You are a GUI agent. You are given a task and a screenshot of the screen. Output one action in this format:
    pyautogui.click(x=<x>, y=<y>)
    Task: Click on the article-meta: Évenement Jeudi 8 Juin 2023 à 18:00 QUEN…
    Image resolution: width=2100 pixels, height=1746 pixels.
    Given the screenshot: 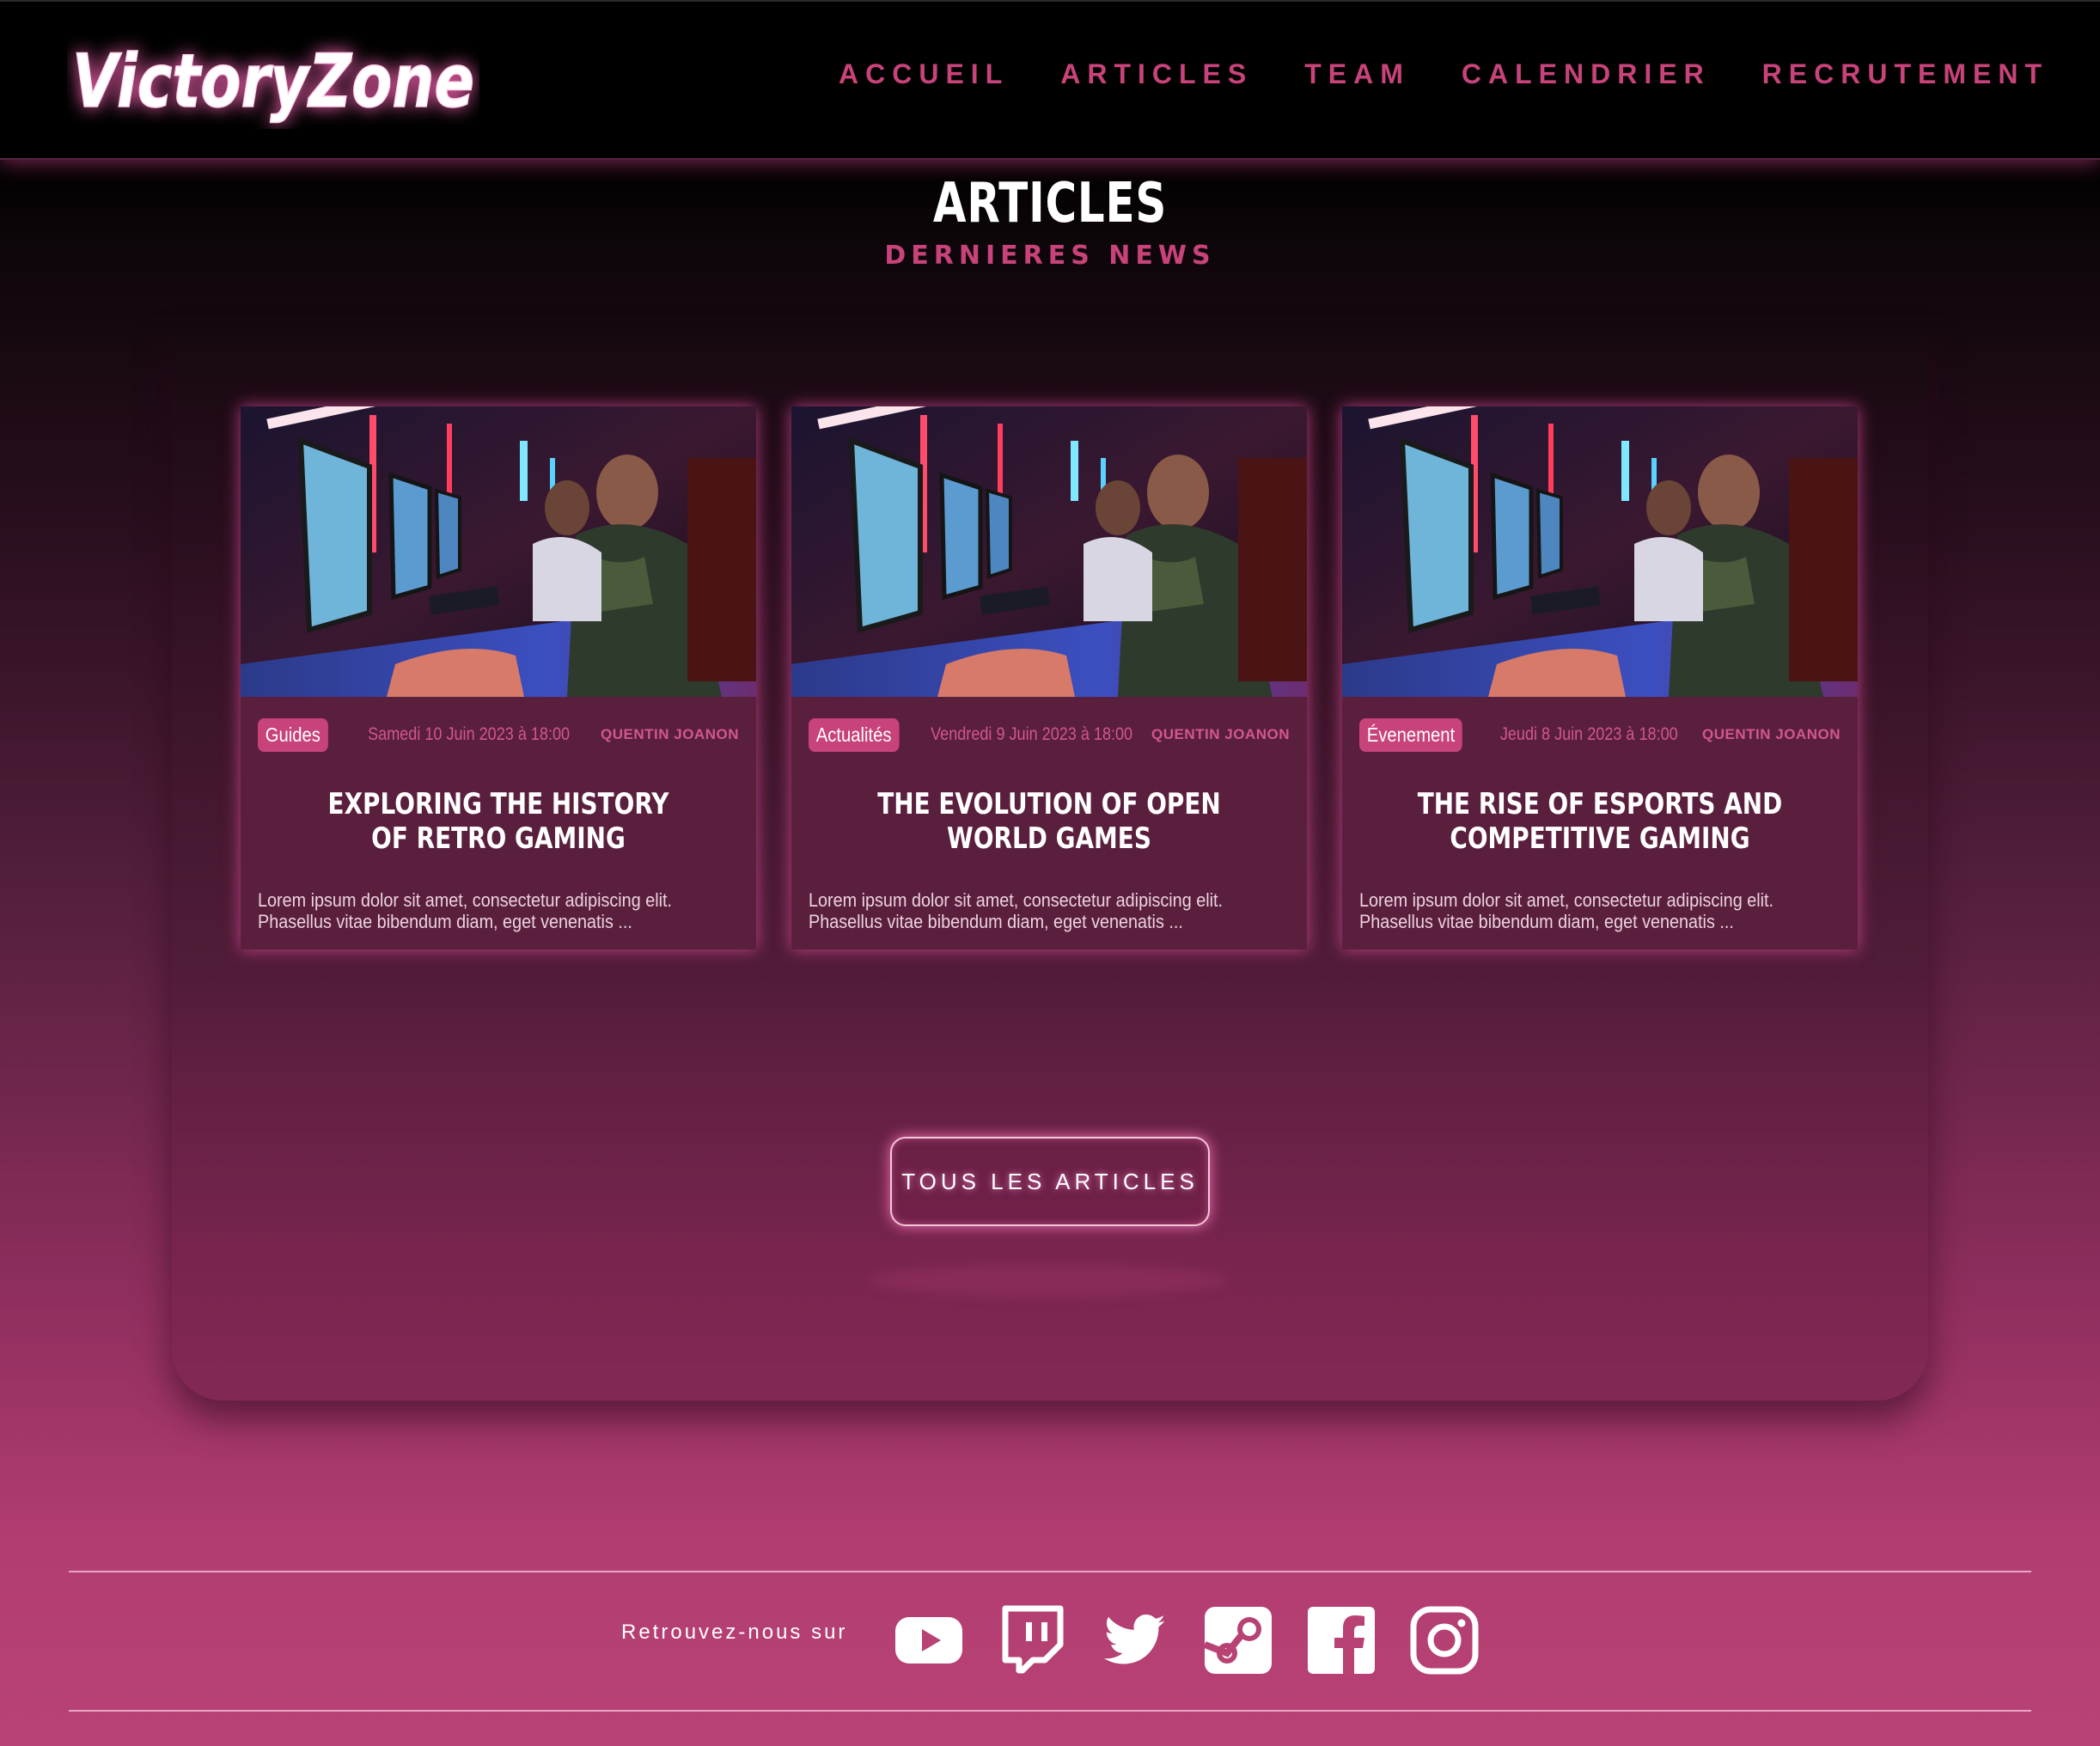 What is the action you would take?
    pyautogui.click(x=1600, y=735)
    